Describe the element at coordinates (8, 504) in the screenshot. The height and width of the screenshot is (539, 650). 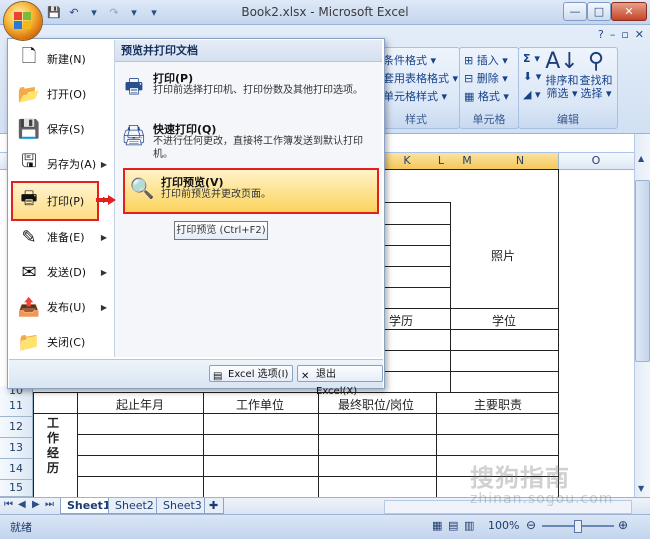
I see `first-sheet-icon: ⏮` at that location.